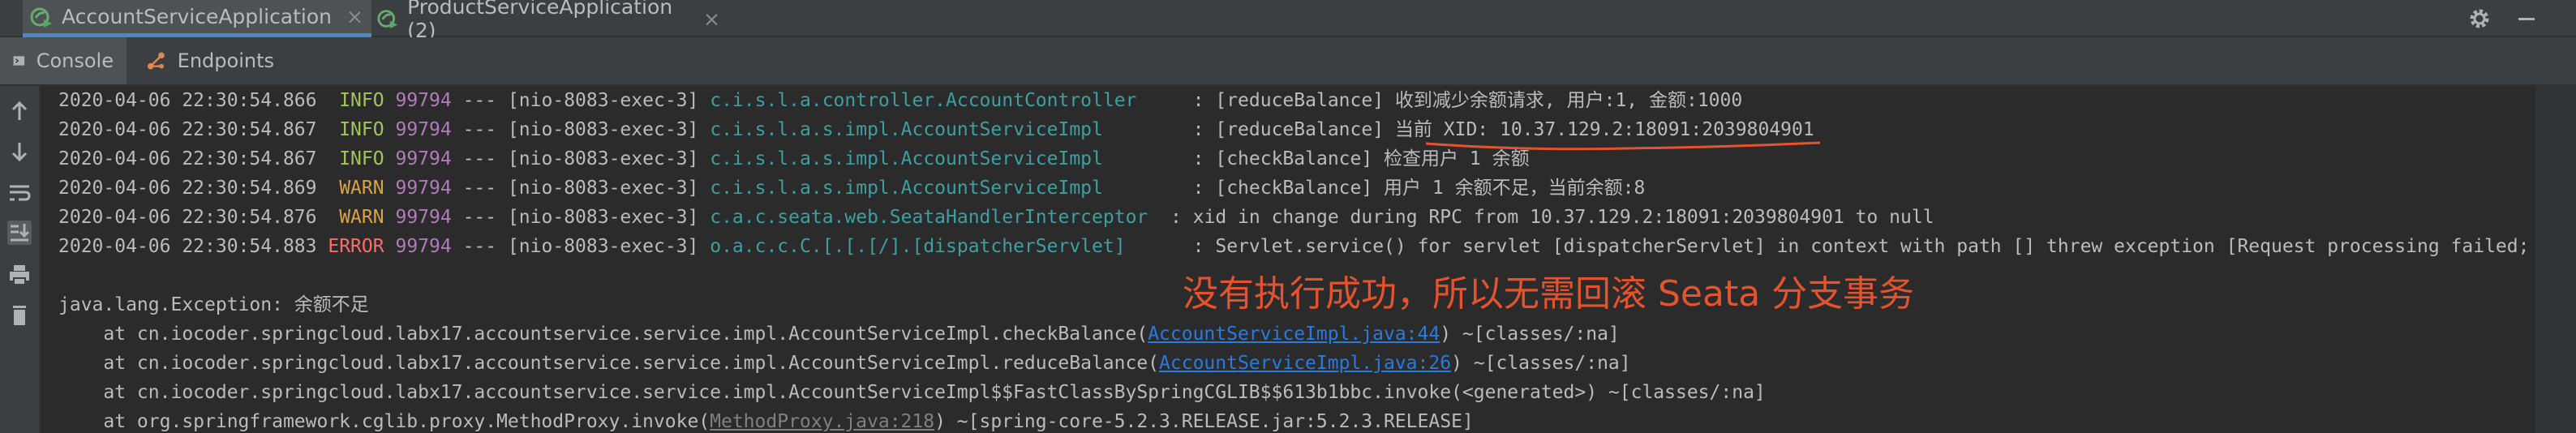  What do you see at coordinates (1288, 61) in the screenshot?
I see `tool-tabs-bar: Console Endpoints` at bounding box center [1288, 61].